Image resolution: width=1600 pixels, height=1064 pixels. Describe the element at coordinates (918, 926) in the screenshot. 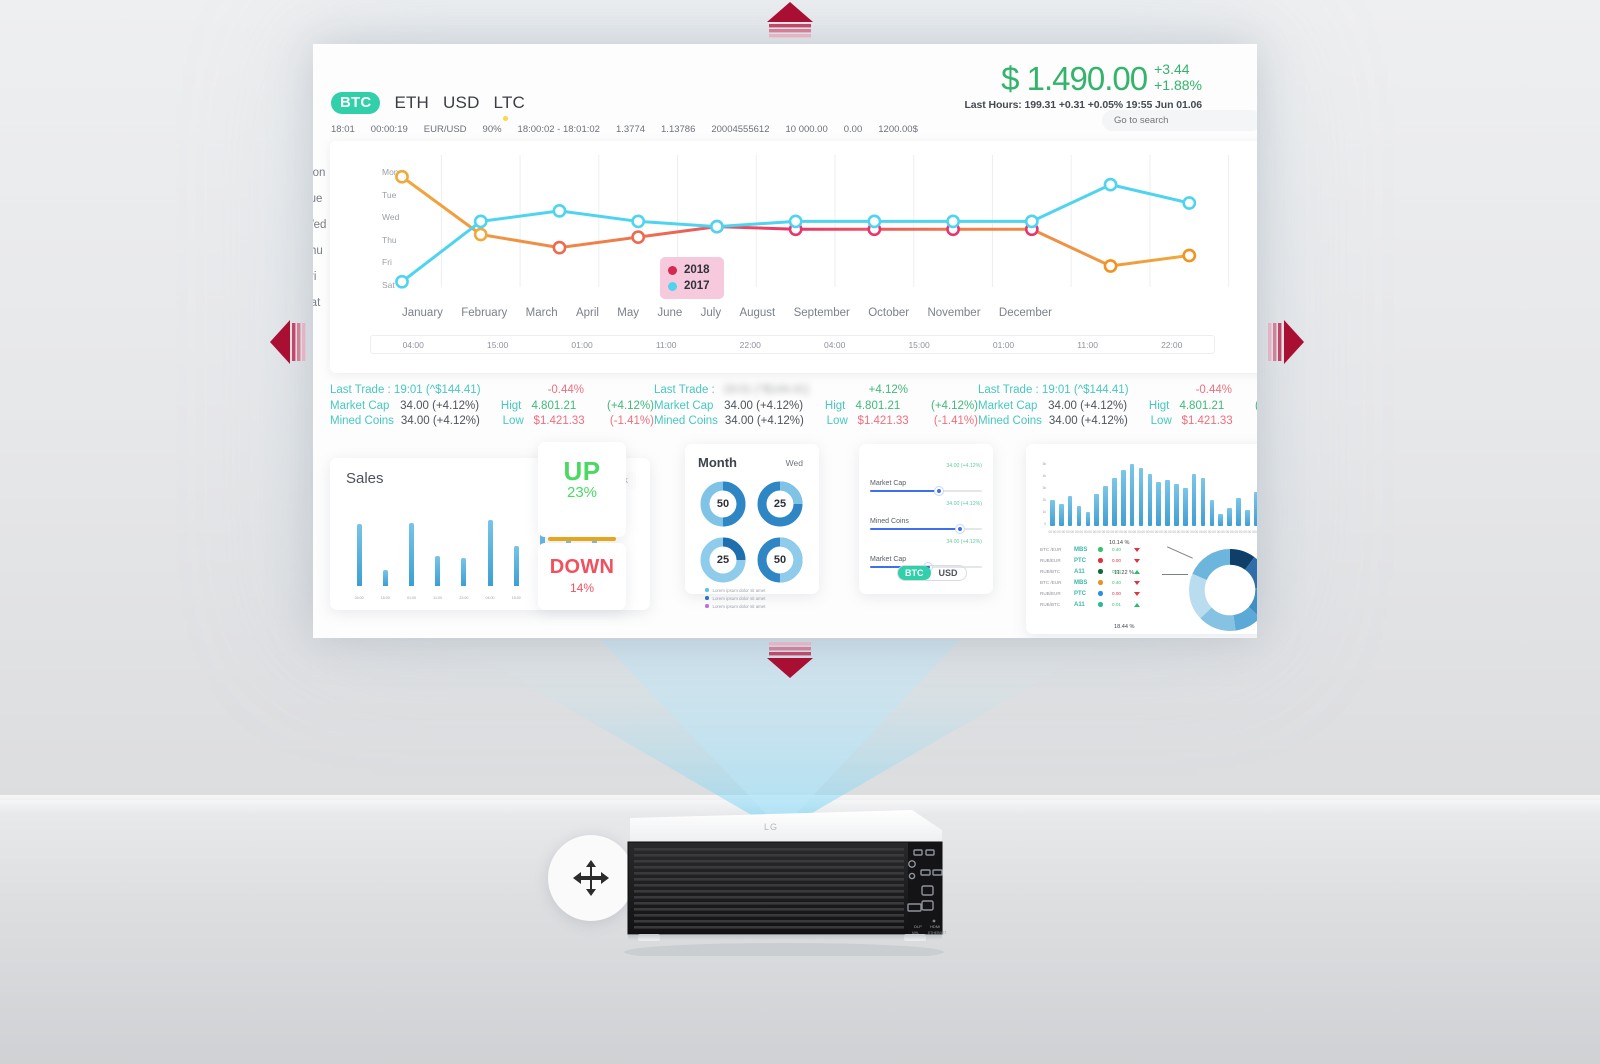

I see `svg-text: DLP` at that location.